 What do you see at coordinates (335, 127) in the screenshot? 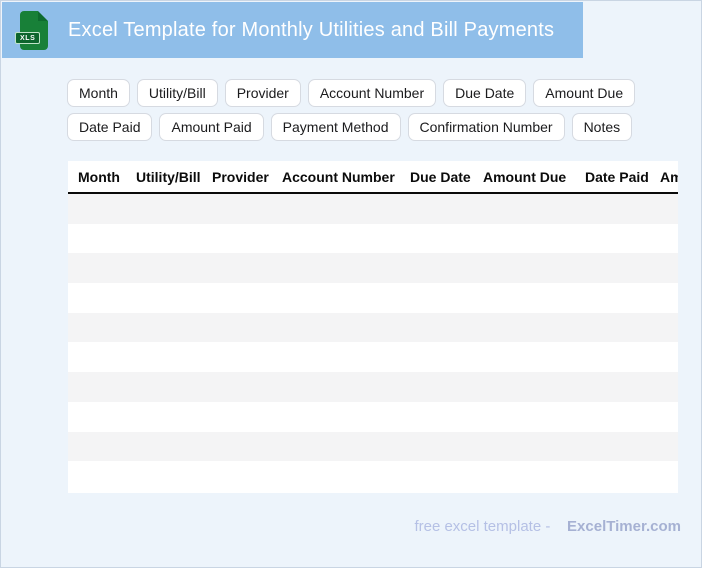
I see `chip-payment-method: Payment Method` at bounding box center [335, 127].